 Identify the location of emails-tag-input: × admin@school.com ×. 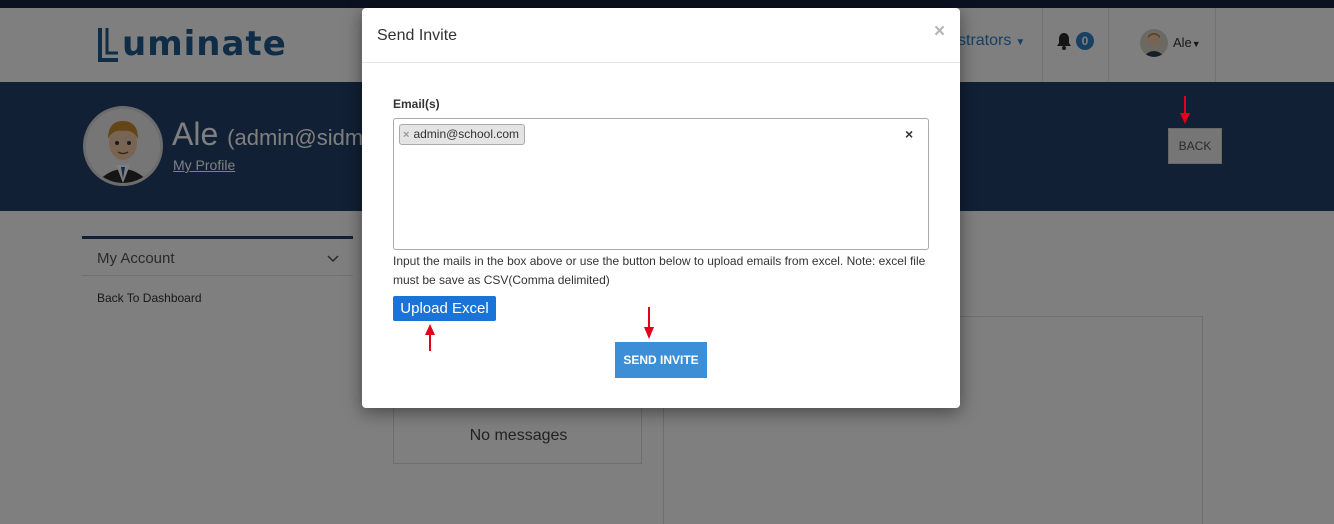
(661, 184).